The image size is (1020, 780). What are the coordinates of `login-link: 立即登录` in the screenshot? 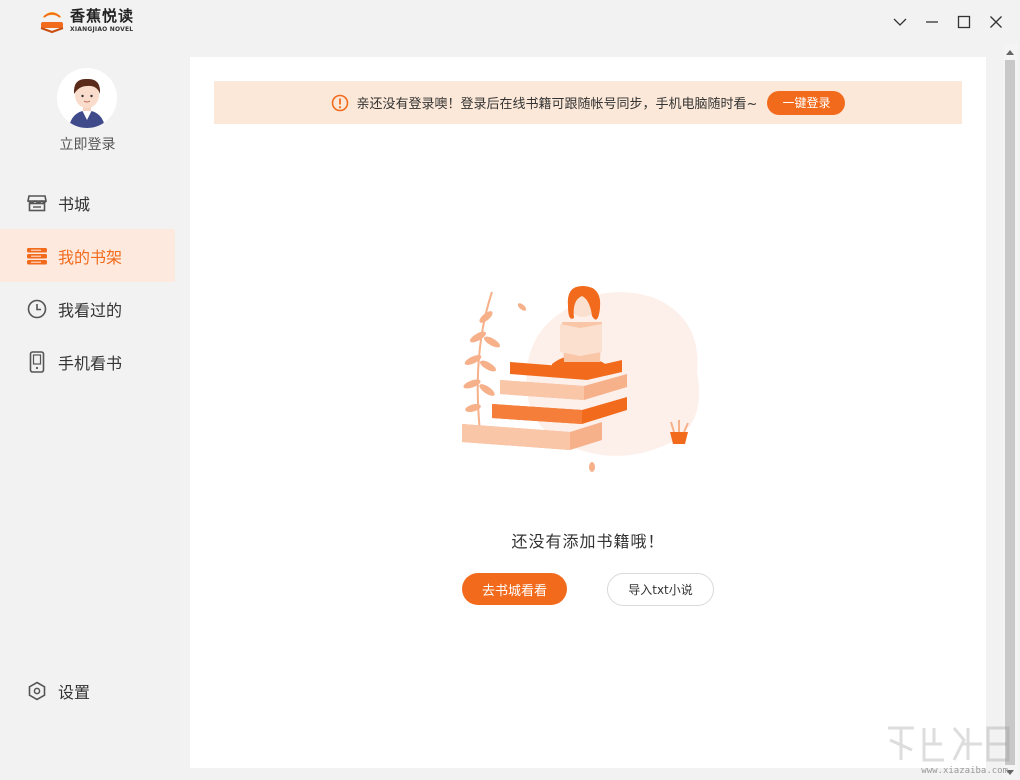 It's located at (87, 144).